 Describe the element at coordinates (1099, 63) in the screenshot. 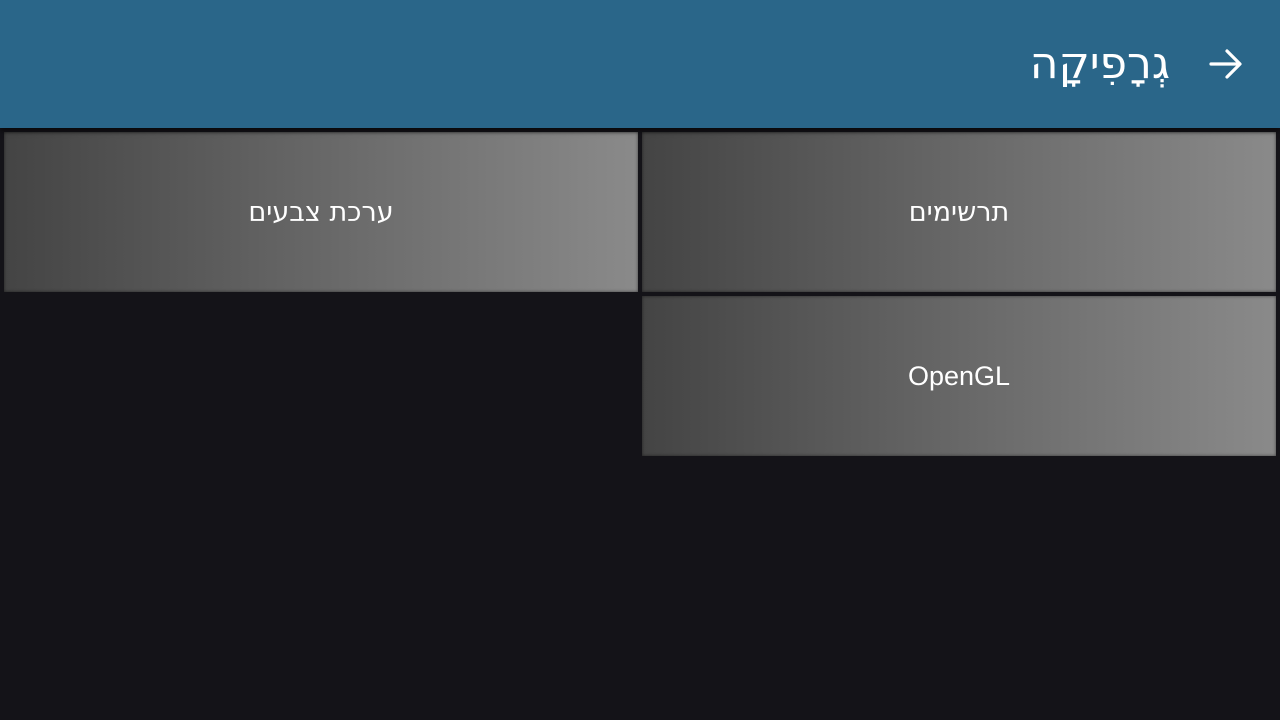

I see `page-title: גְרָפִיקָה` at that location.